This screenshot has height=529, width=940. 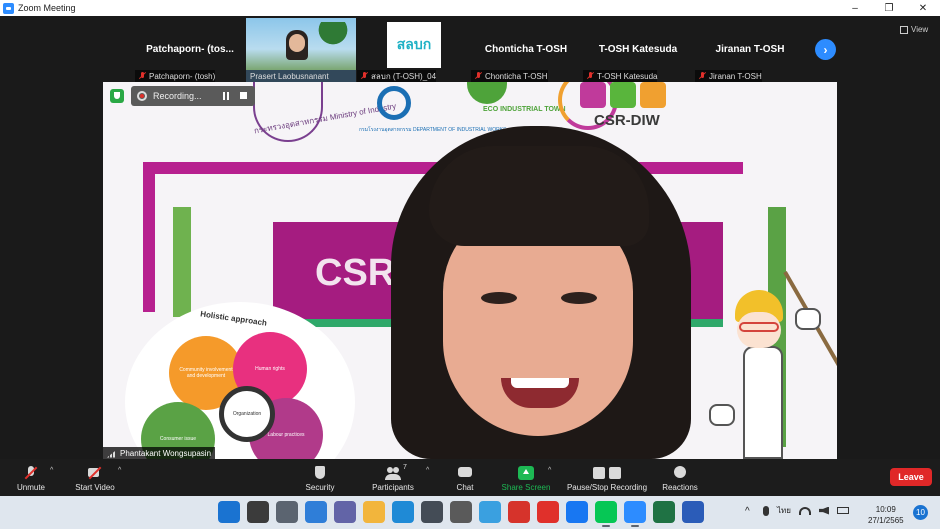 What do you see at coordinates (465, 473) in the screenshot?
I see `chat-icon` at bounding box center [465, 473].